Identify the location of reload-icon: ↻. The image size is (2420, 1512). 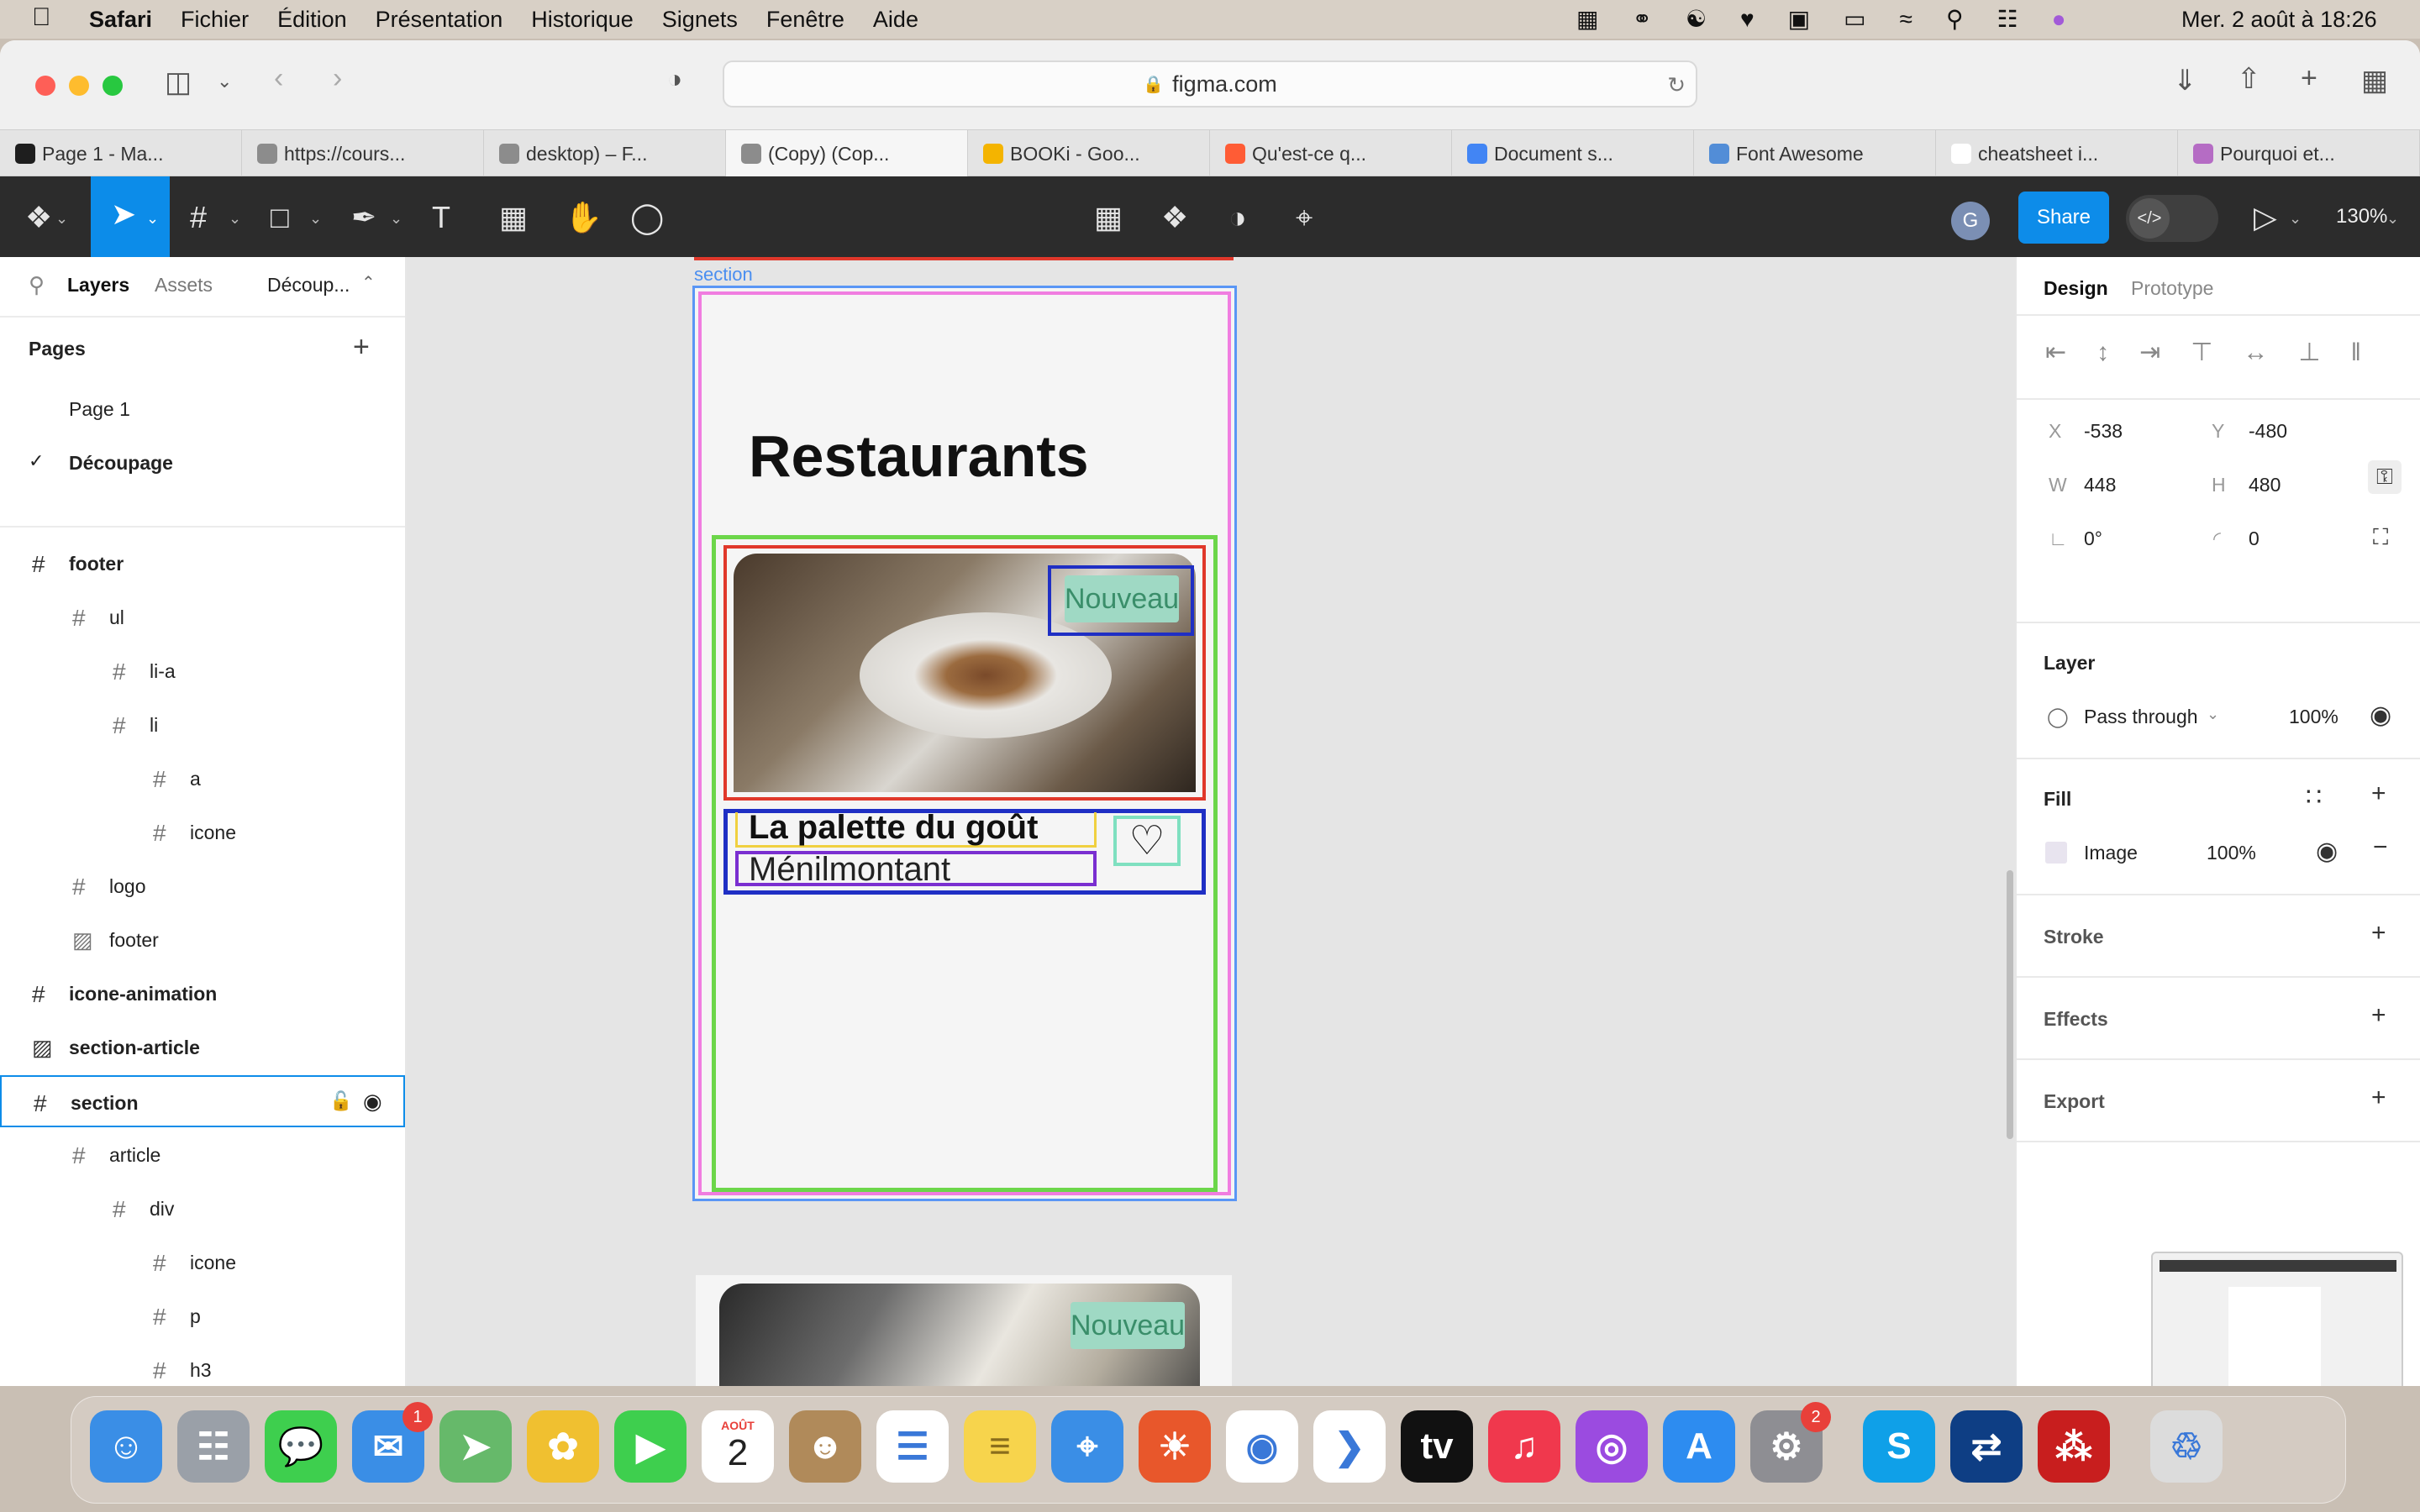
(1677, 85).